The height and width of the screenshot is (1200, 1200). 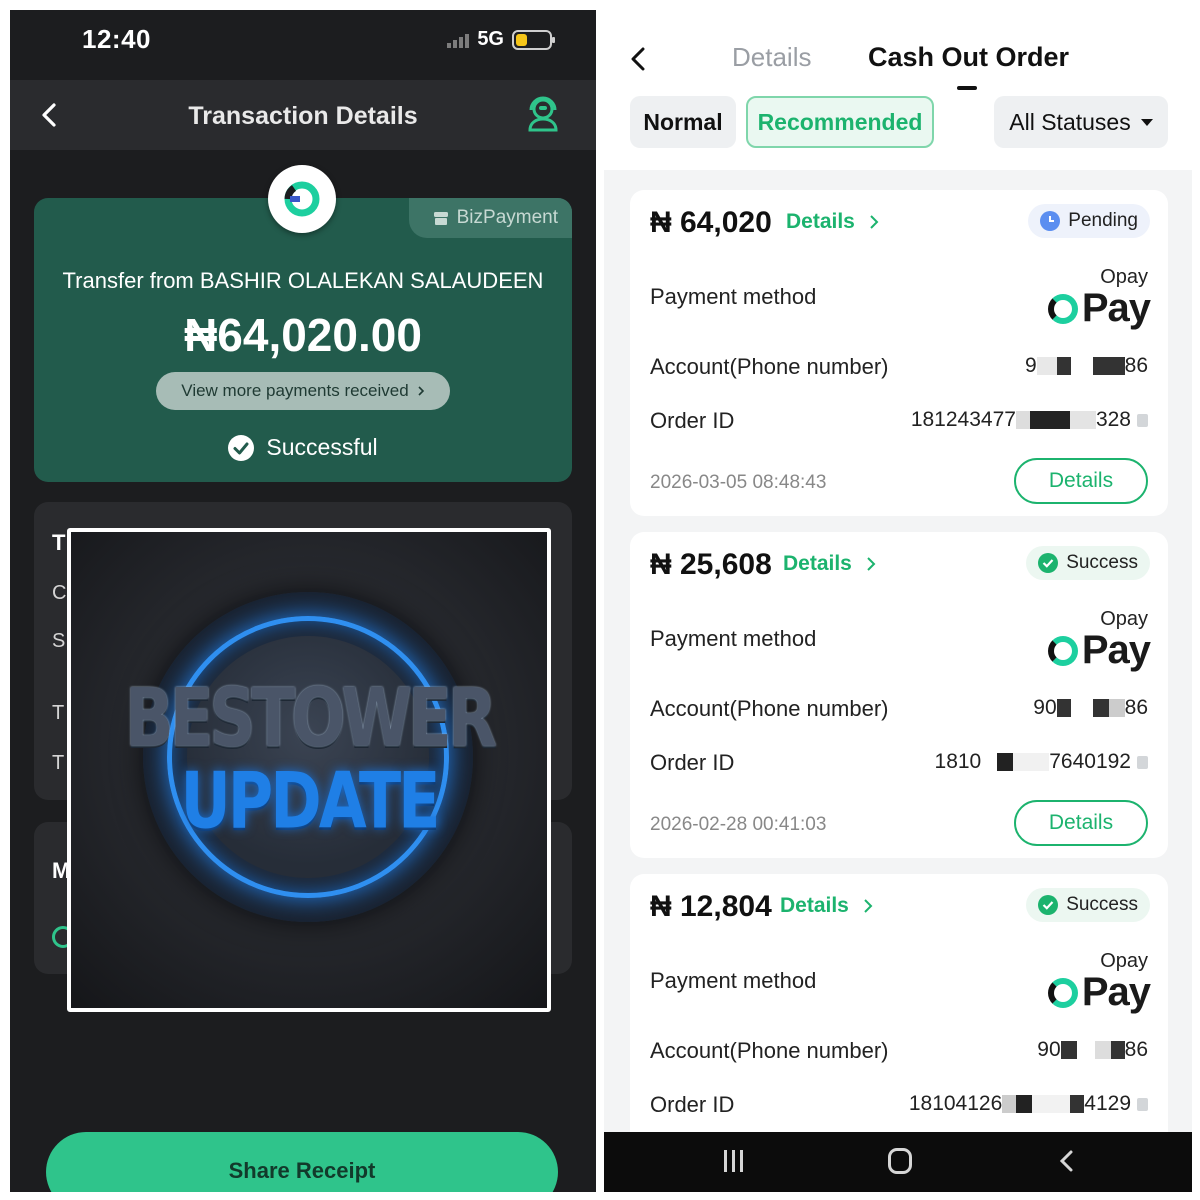 What do you see at coordinates (840, 122) in the screenshot?
I see `filter-recommended: Recommended` at bounding box center [840, 122].